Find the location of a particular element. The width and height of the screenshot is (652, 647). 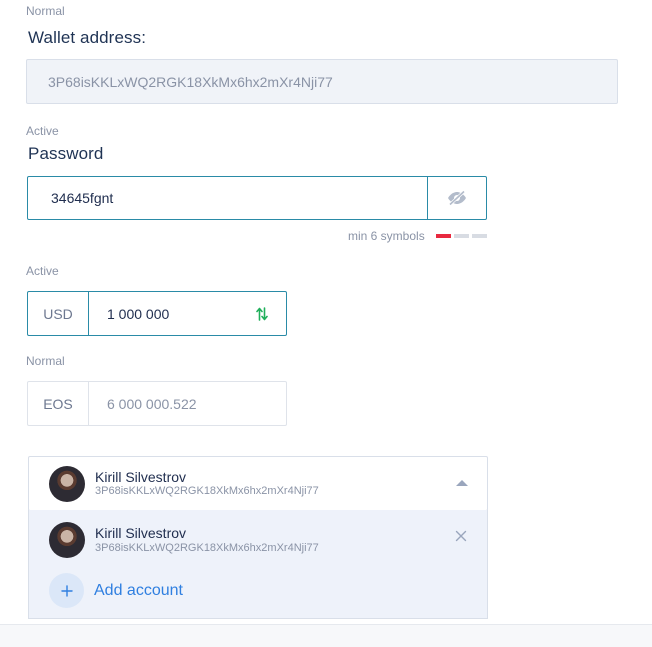

wallet-address-label: Wallet address: is located at coordinates (87, 37).